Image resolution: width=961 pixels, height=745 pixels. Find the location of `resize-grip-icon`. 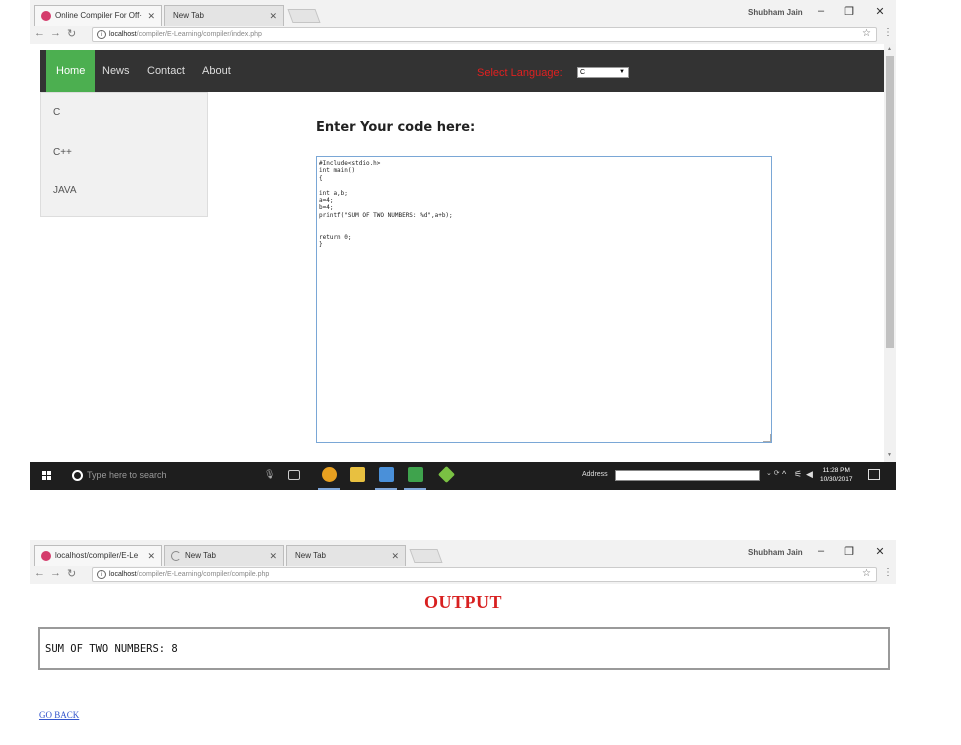

resize-grip-icon is located at coordinates (767, 438).